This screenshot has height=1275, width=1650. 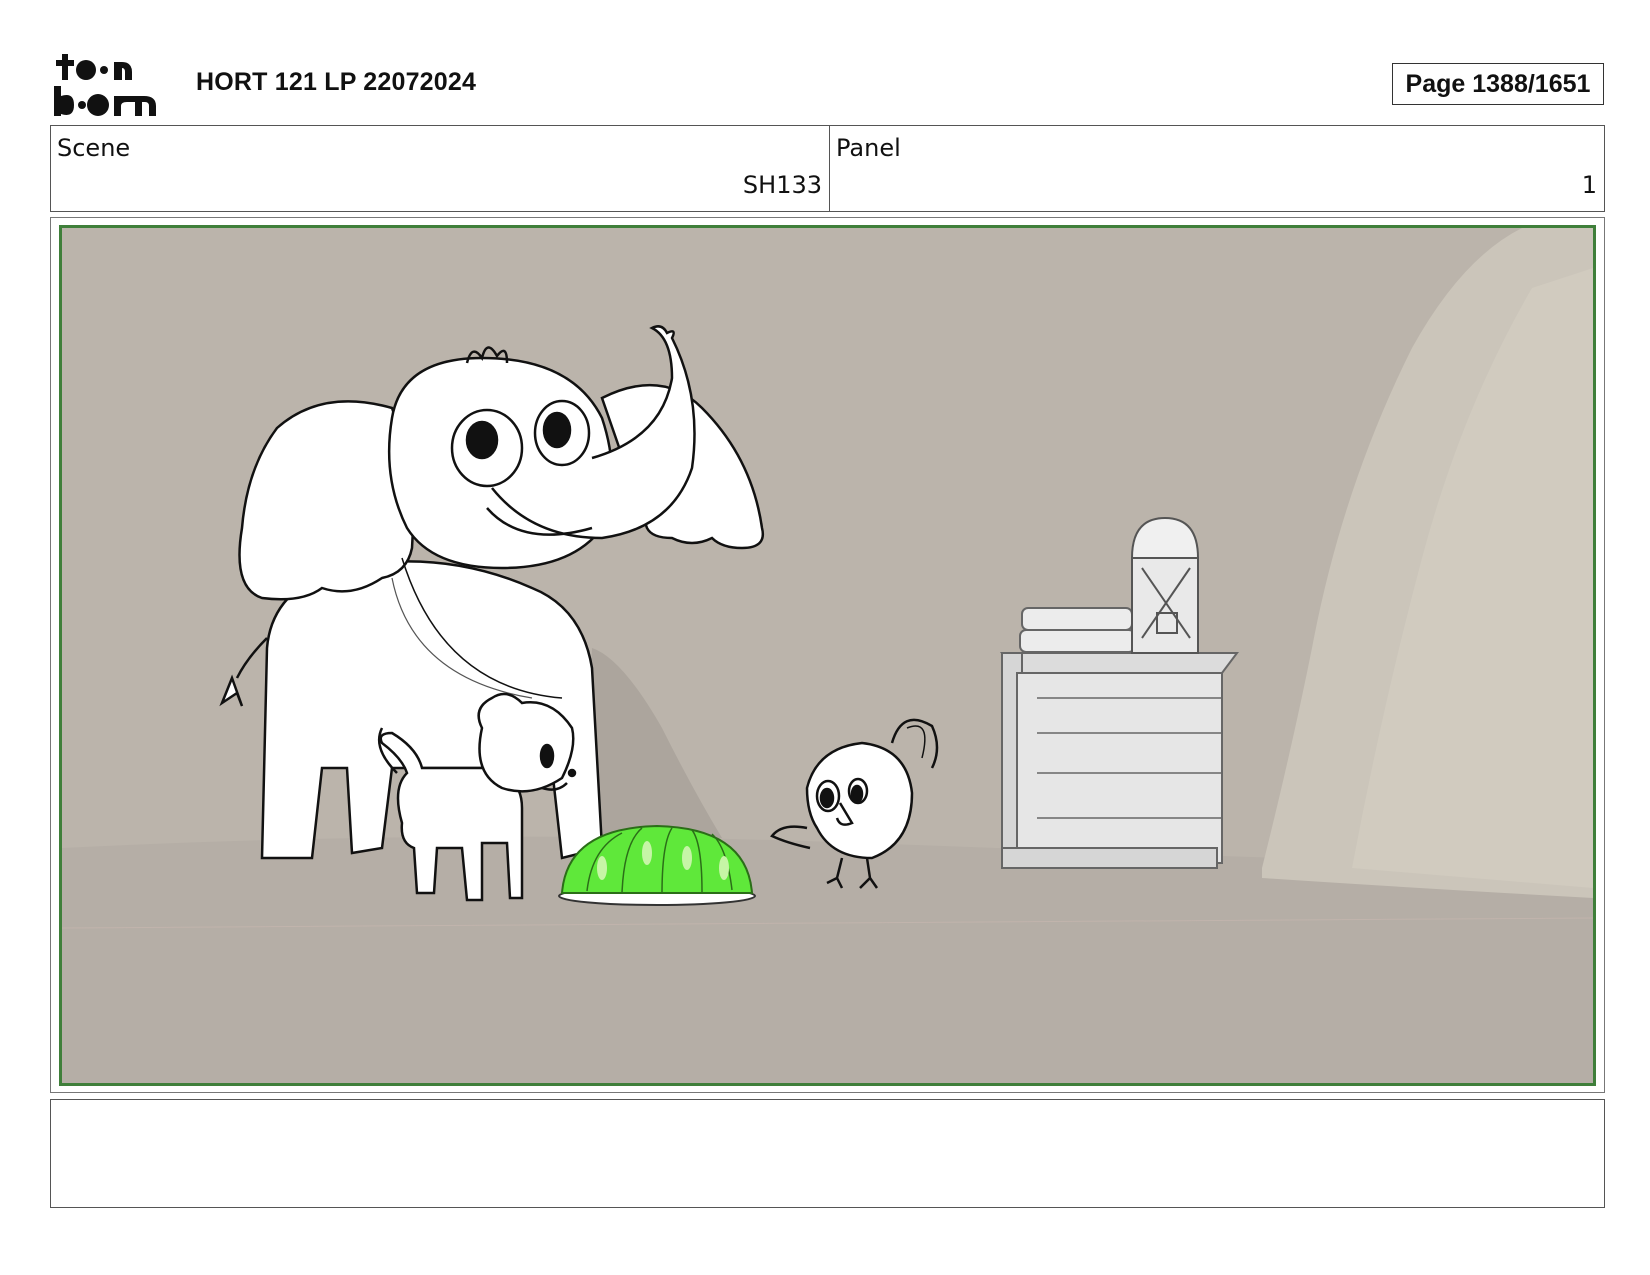 What do you see at coordinates (105, 85) in the screenshot?
I see `toonboom-logo-mark` at bounding box center [105, 85].